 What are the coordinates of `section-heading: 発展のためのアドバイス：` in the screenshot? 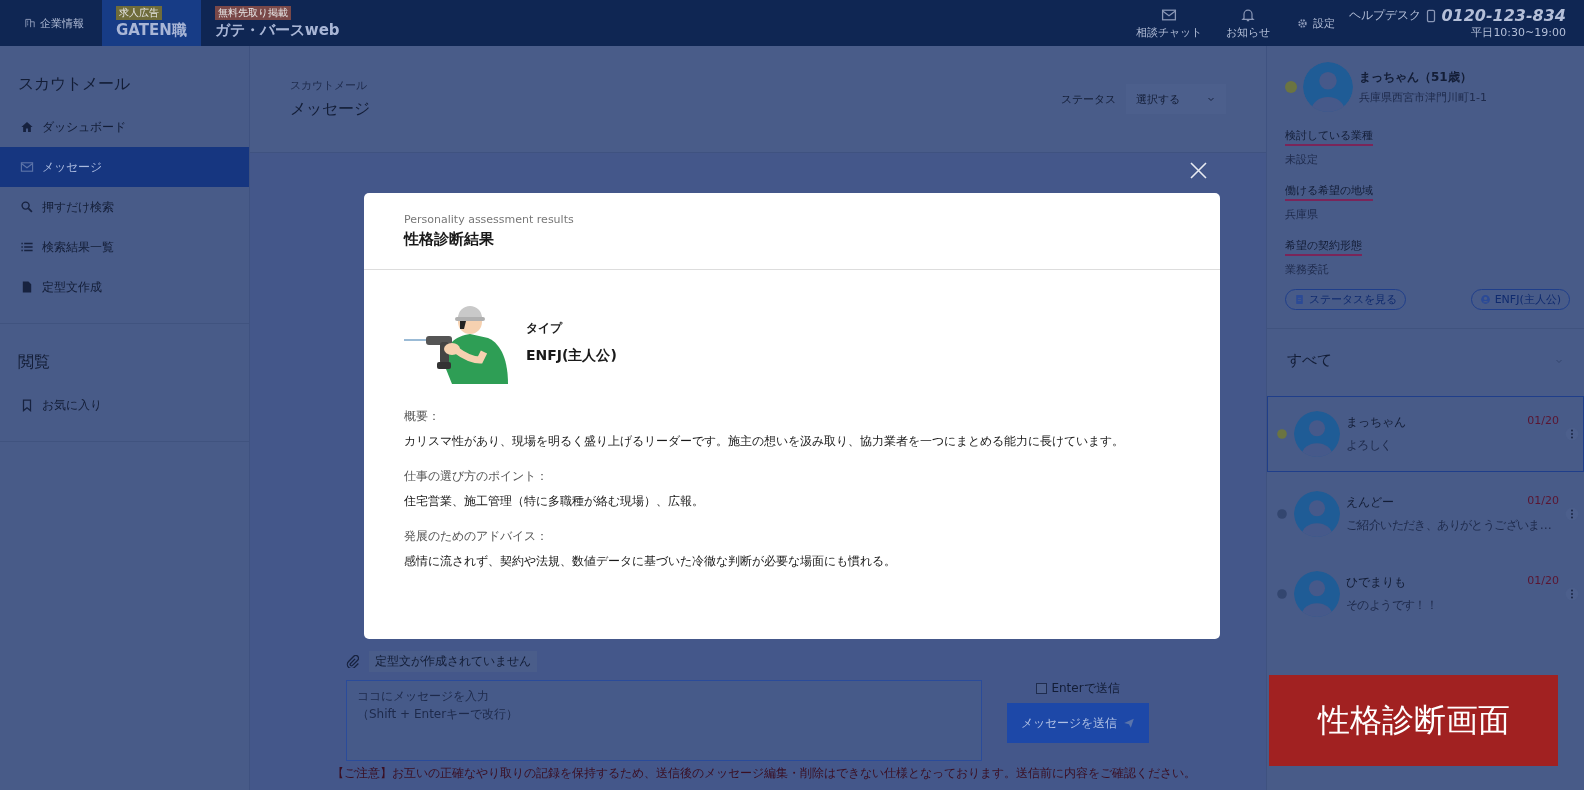 It's located at (476, 536).